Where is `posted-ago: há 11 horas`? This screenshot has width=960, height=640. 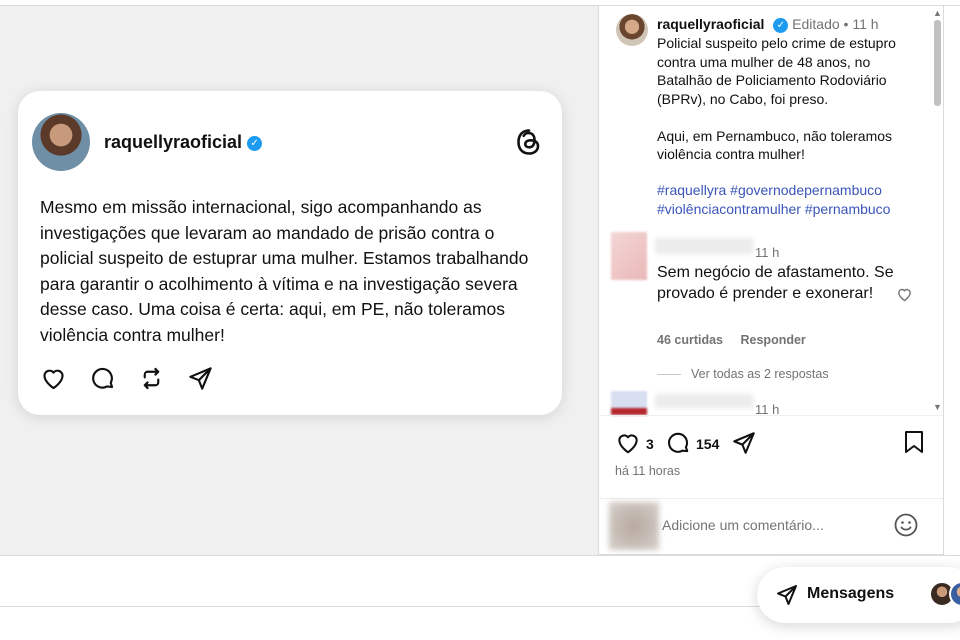
posted-ago: há 11 horas is located at coordinates (648, 471).